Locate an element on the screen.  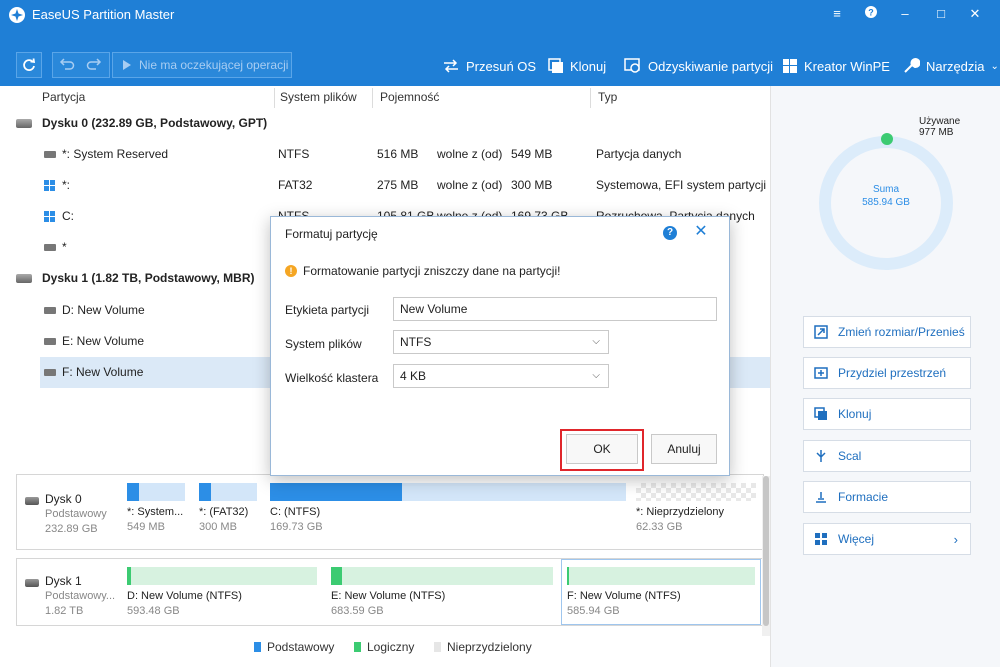
partition-bar-size: 300 MB is located at coordinates (218, 527).